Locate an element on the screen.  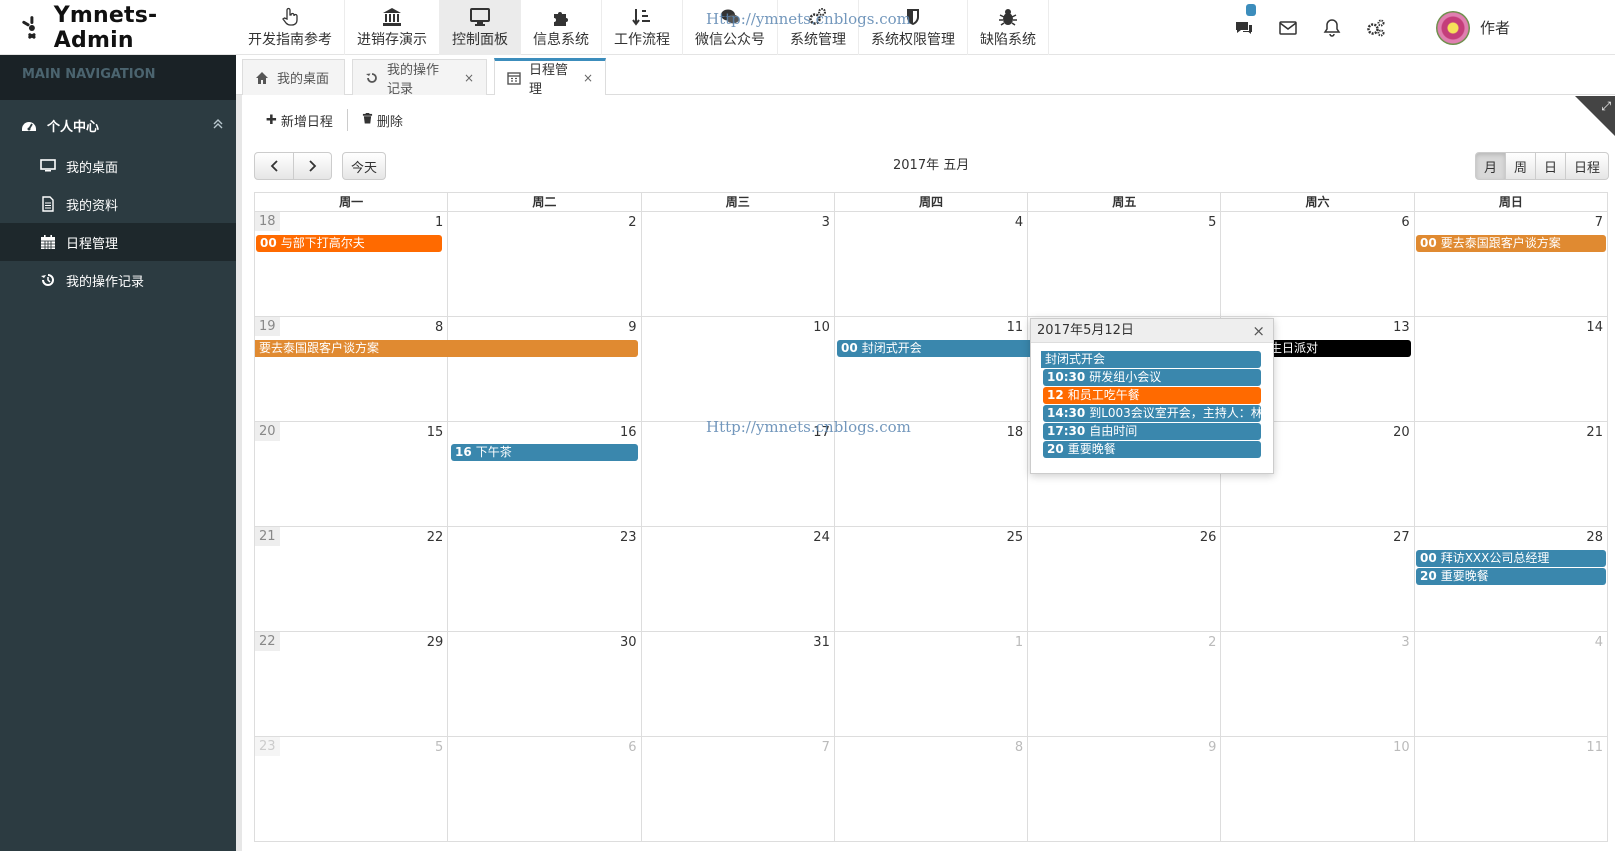
day-number: 27 is located at coordinates (1401, 537).